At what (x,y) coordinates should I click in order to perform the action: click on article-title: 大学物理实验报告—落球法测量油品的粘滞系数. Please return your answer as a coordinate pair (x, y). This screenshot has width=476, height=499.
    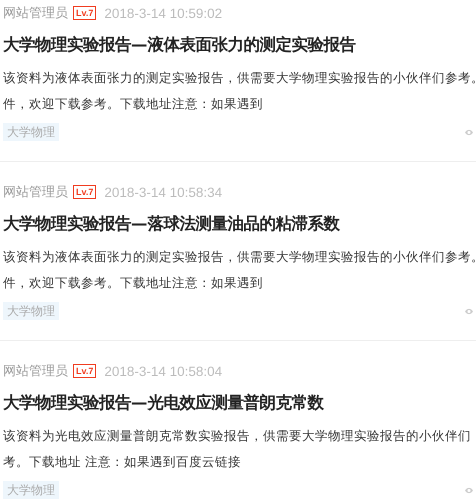
    Looking at the image, I should click on (239, 224).